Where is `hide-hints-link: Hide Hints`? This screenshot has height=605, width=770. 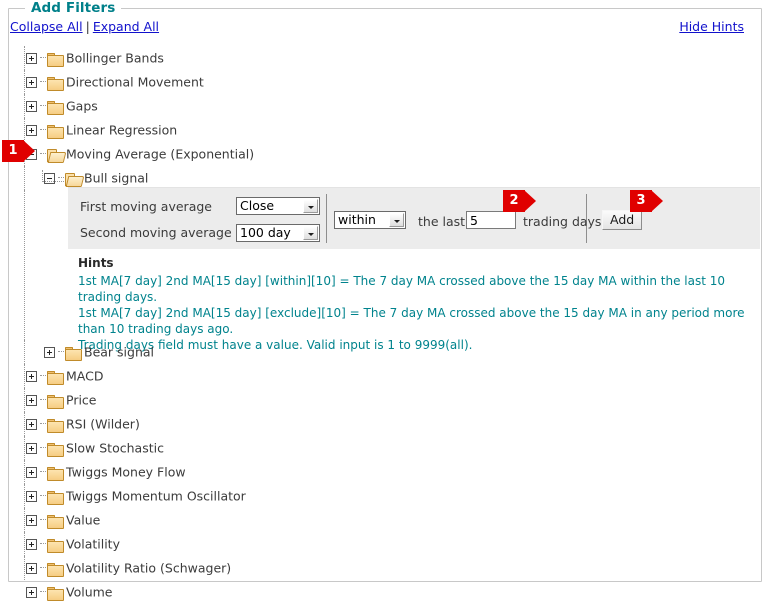 hide-hints-link: Hide Hints is located at coordinates (711, 26).